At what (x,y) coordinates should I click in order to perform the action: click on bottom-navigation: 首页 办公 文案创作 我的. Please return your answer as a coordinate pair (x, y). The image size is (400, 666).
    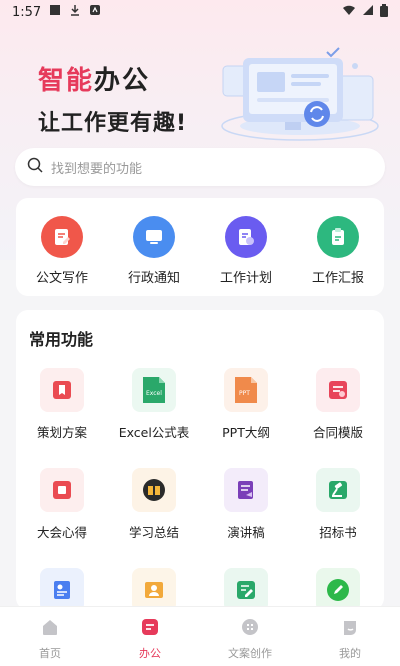
    Looking at the image, I should click on (200, 636).